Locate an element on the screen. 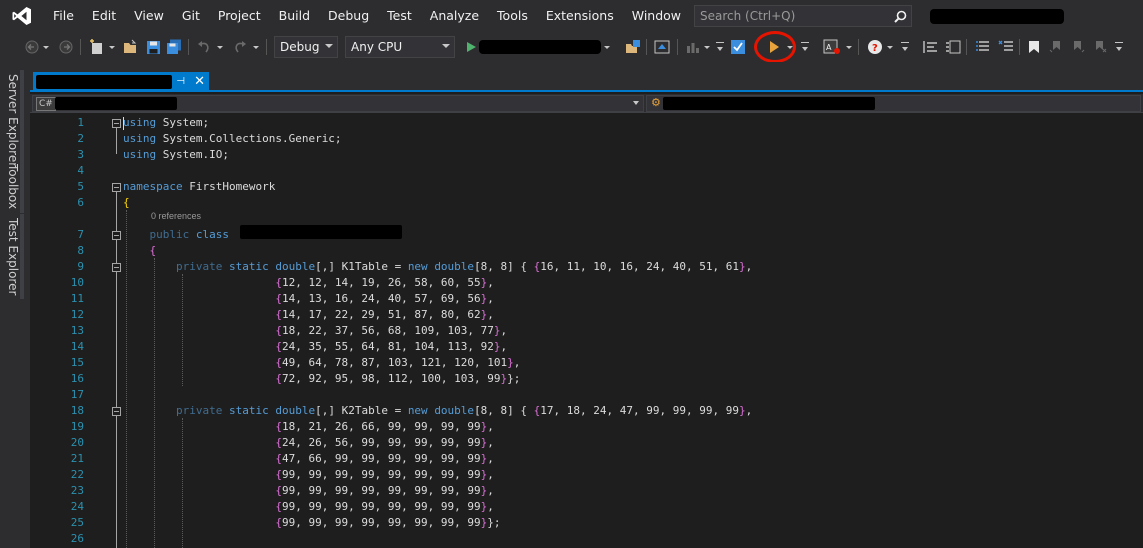  code-line: 2 using System.Collections.Generic; is located at coordinates (586, 139).